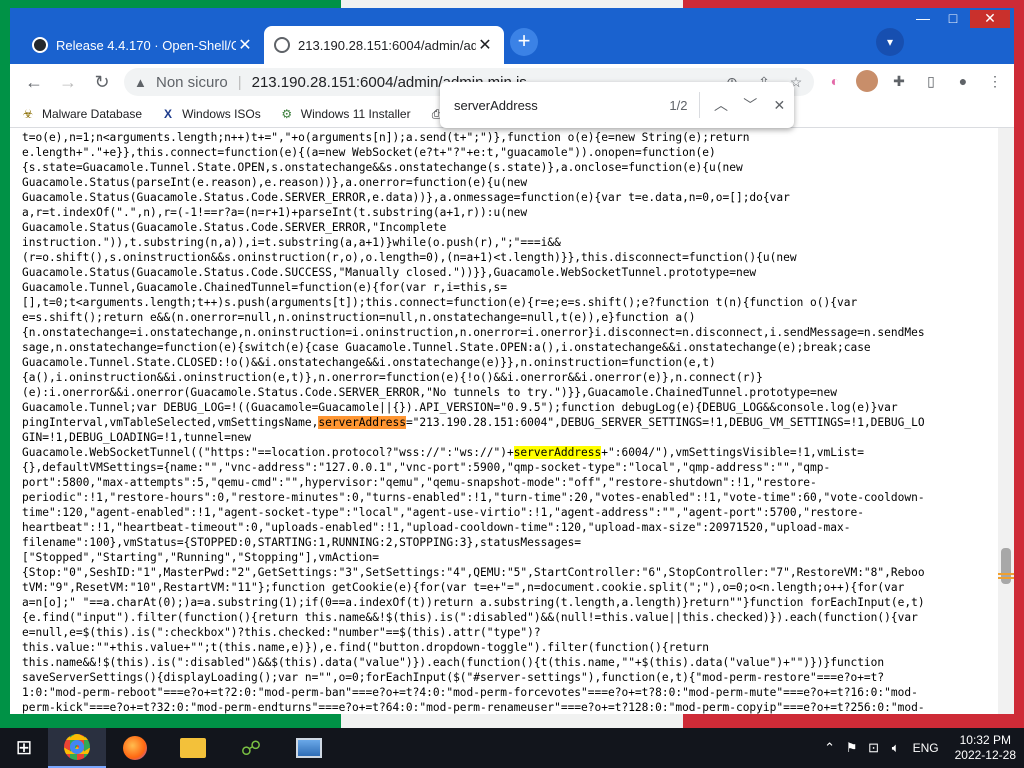  Describe the element at coordinates (193, 748) in the screenshot. I see `taskbar-file-explorer` at that location.